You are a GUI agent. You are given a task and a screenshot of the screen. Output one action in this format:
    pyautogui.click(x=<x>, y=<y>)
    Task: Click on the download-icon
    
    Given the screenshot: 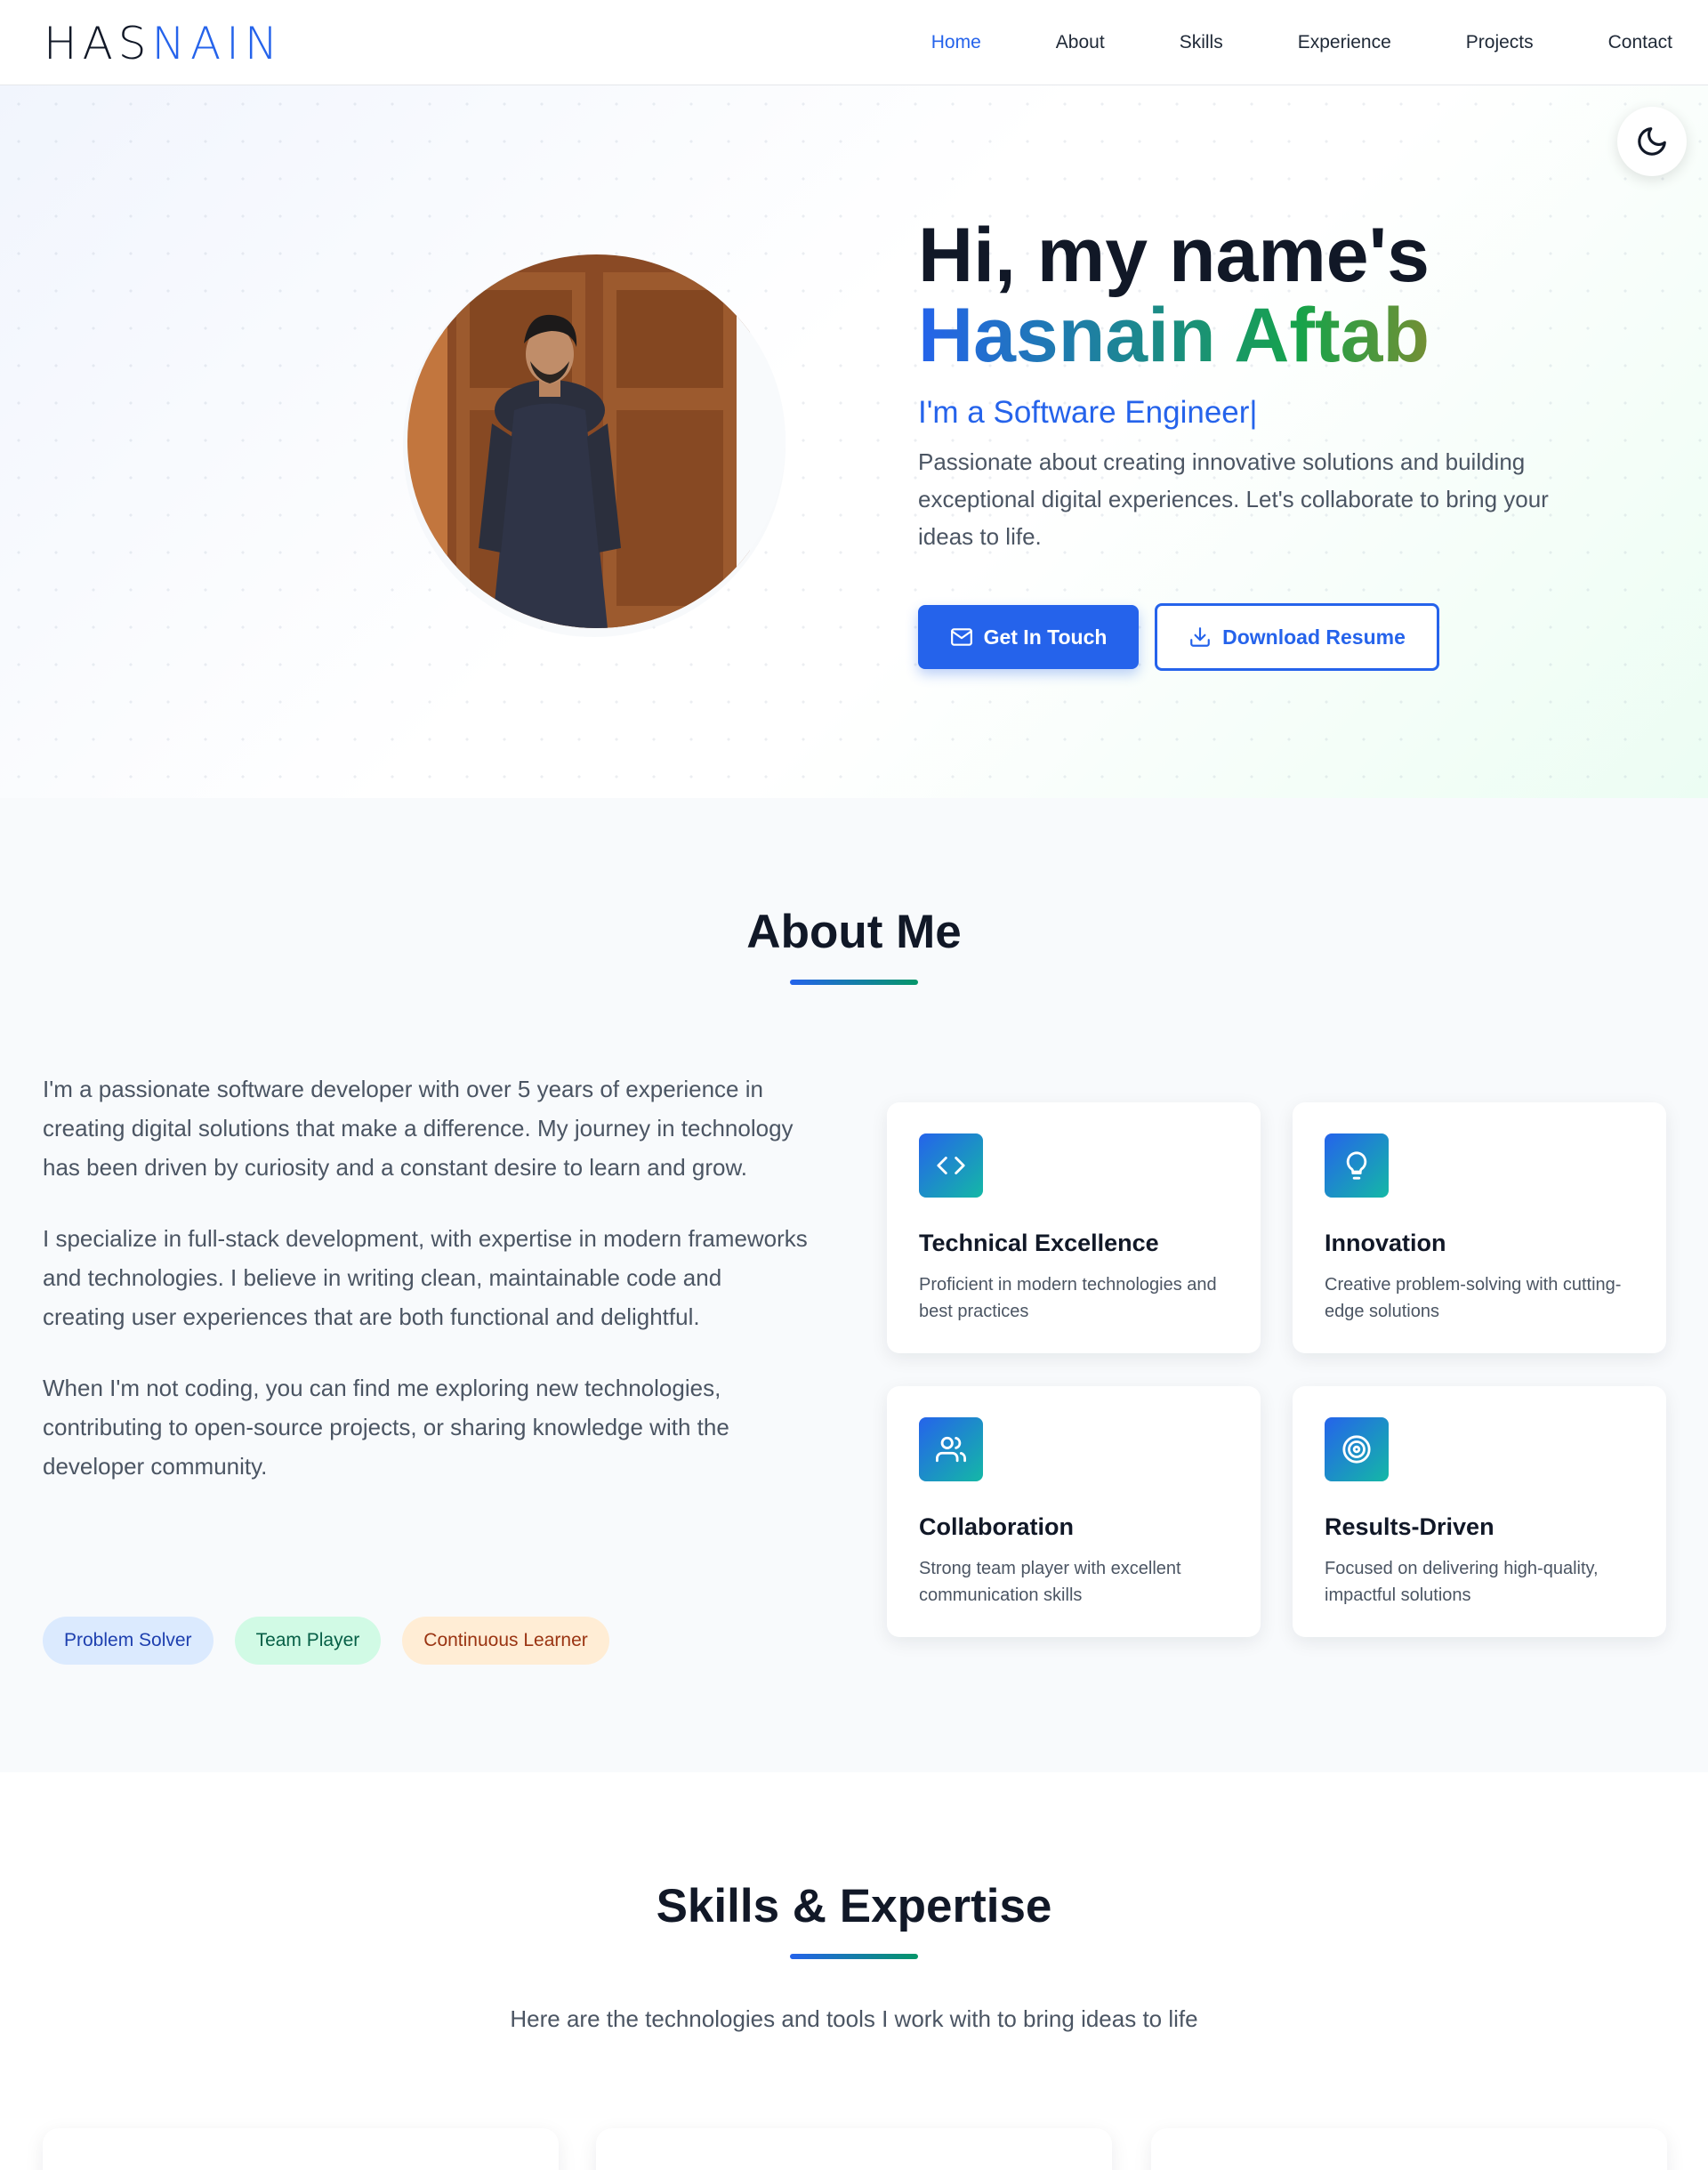 What is the action you would take?
    pyautogui.click(x=1200, y=637)
    